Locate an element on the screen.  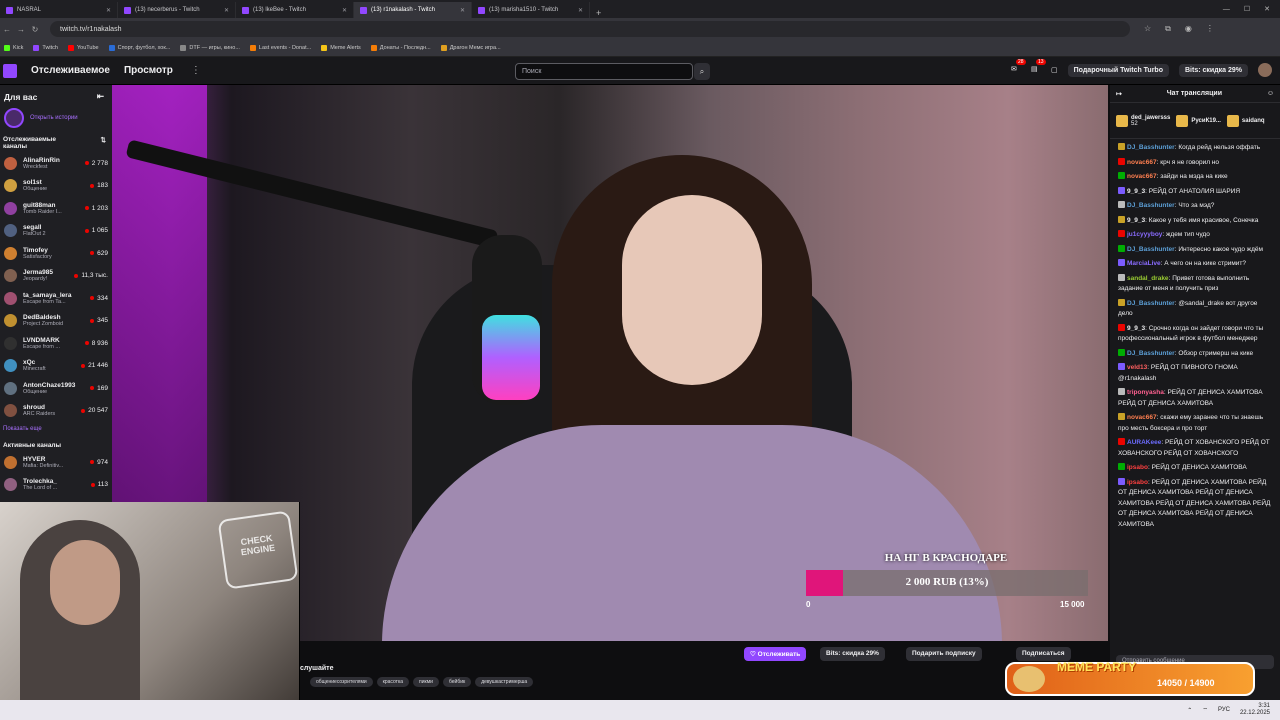
language-indicator: РУС is located at coordinates (1224, 710).